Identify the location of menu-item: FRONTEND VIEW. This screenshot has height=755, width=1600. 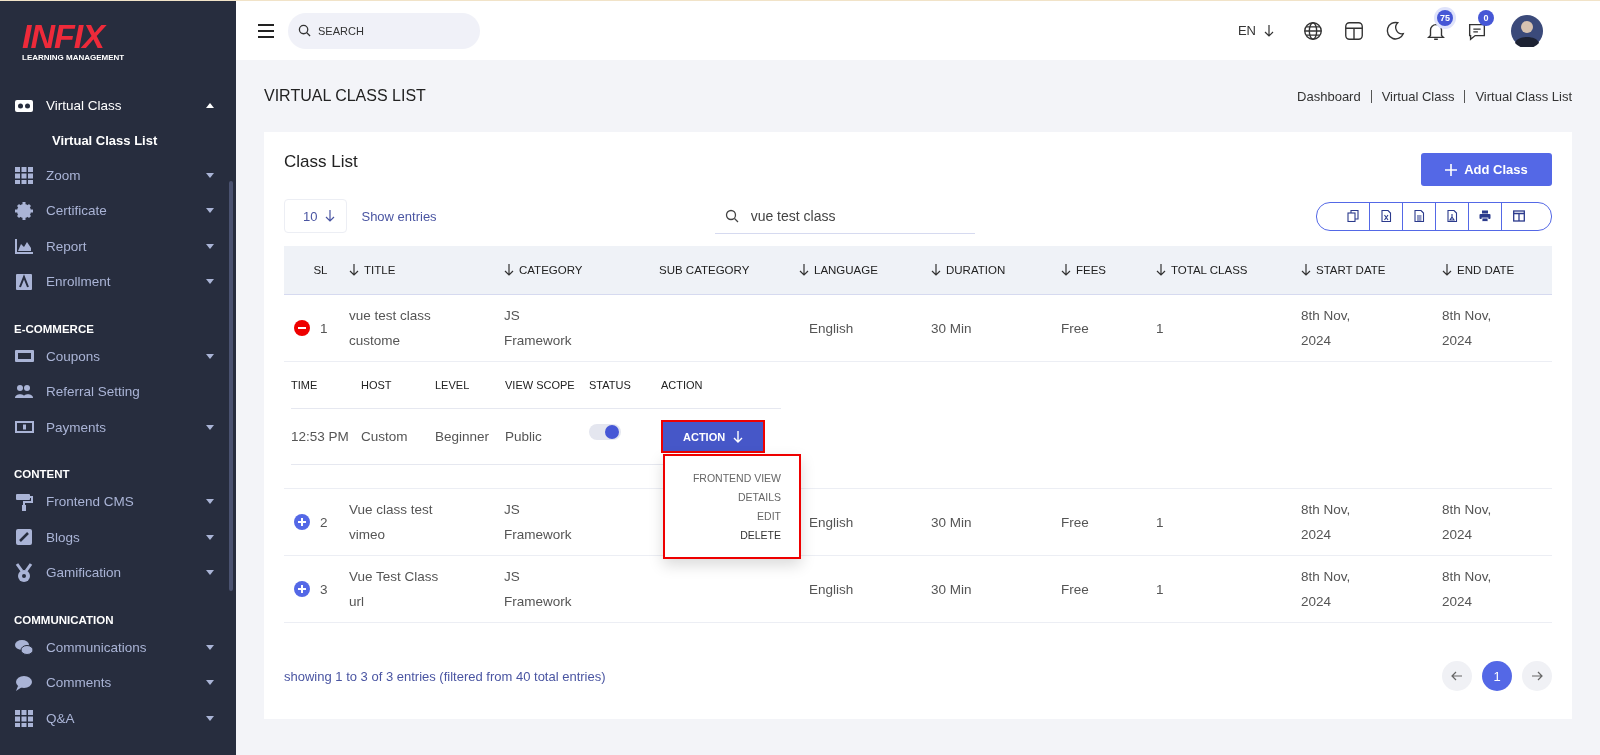
(736, 478).